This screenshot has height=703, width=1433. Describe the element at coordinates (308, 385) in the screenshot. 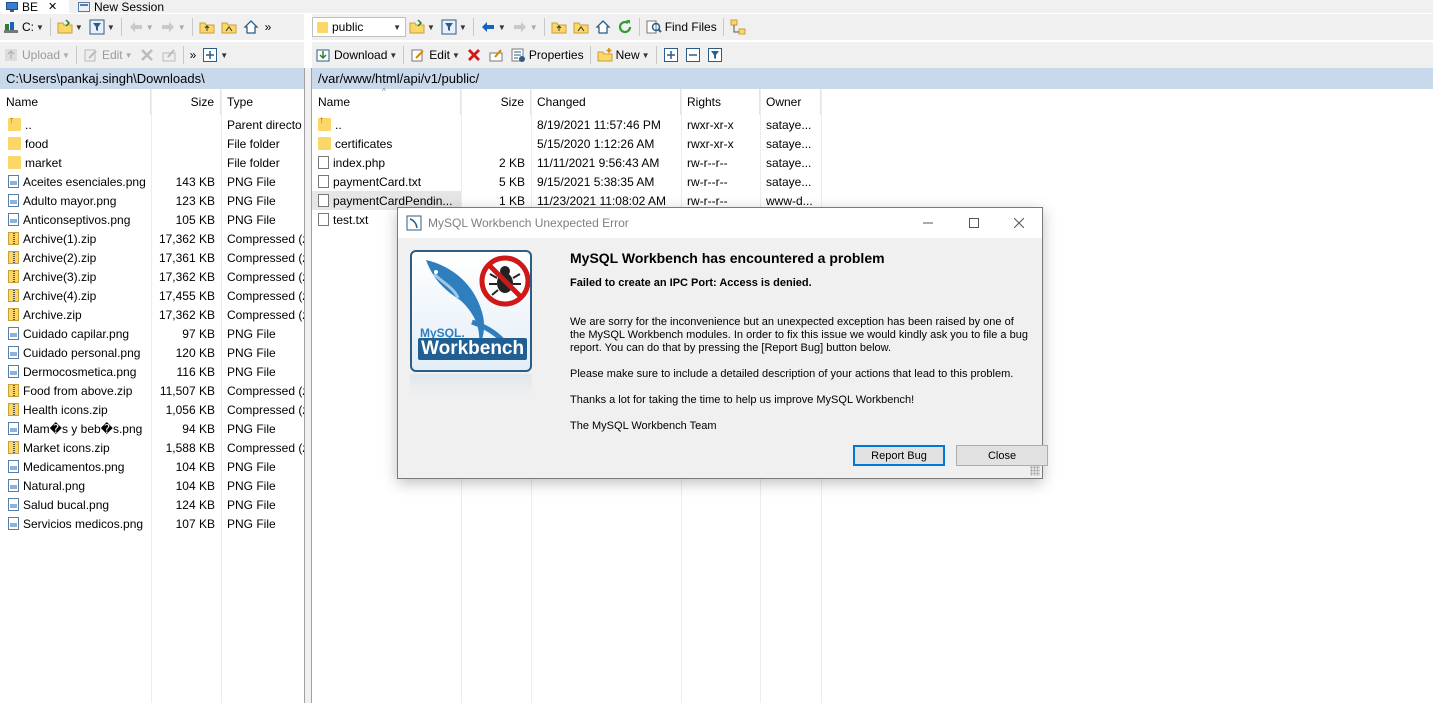

I see `panel-splitter` at that location.